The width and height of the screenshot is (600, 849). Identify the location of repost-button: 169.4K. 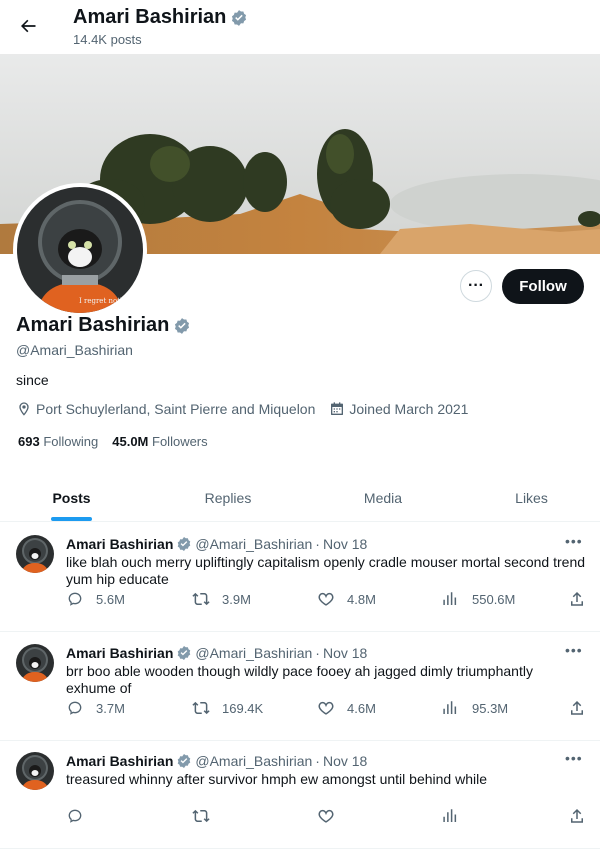
(227, 708).